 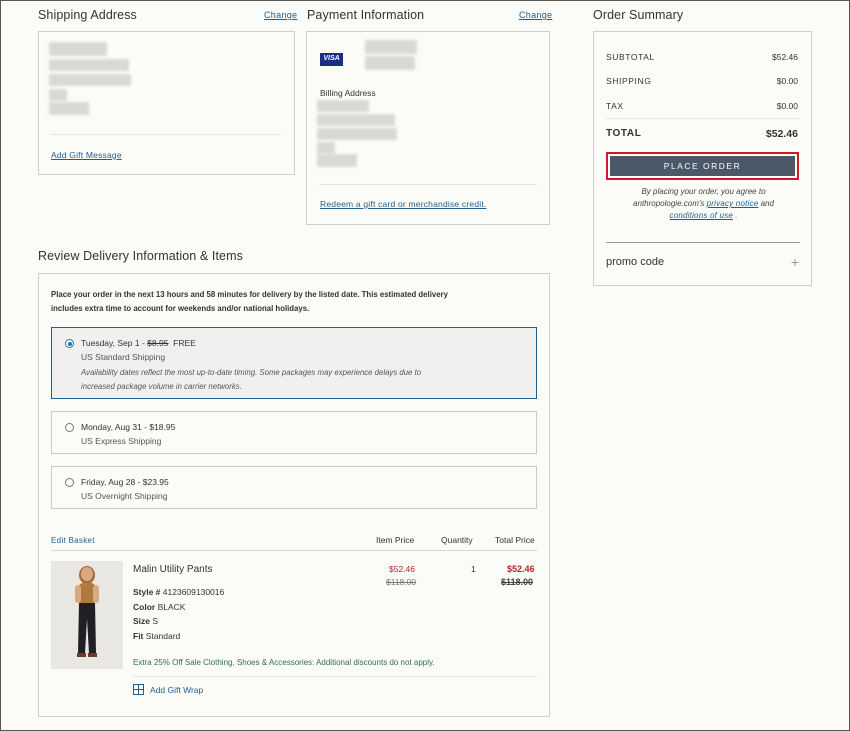 I want to click on terms-line-2: anthropologie.com's privacy notice and, so click(x=703, y=204).